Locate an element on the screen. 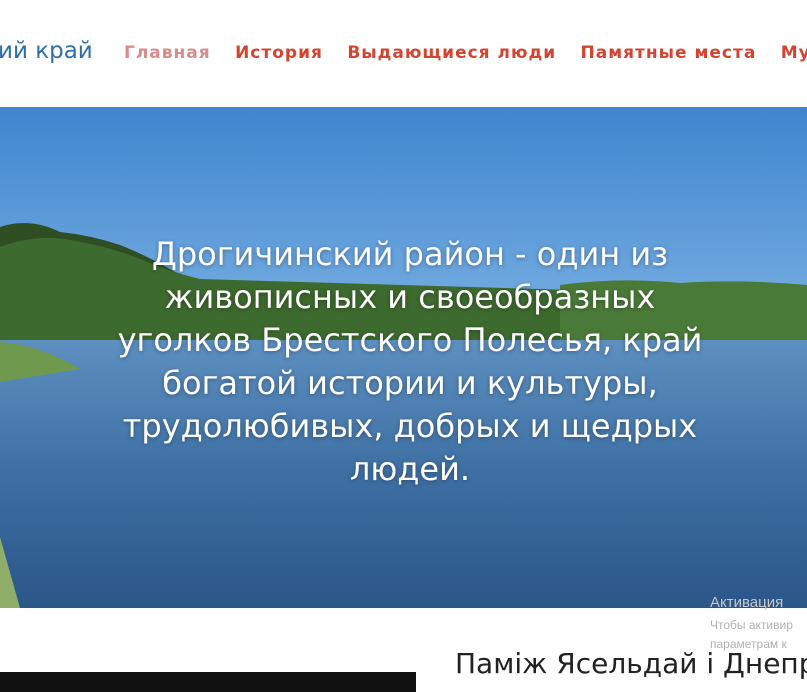 Image resolution: width=807 pixels, height=692 pixels. video-player is located at coordinates (208, 682).